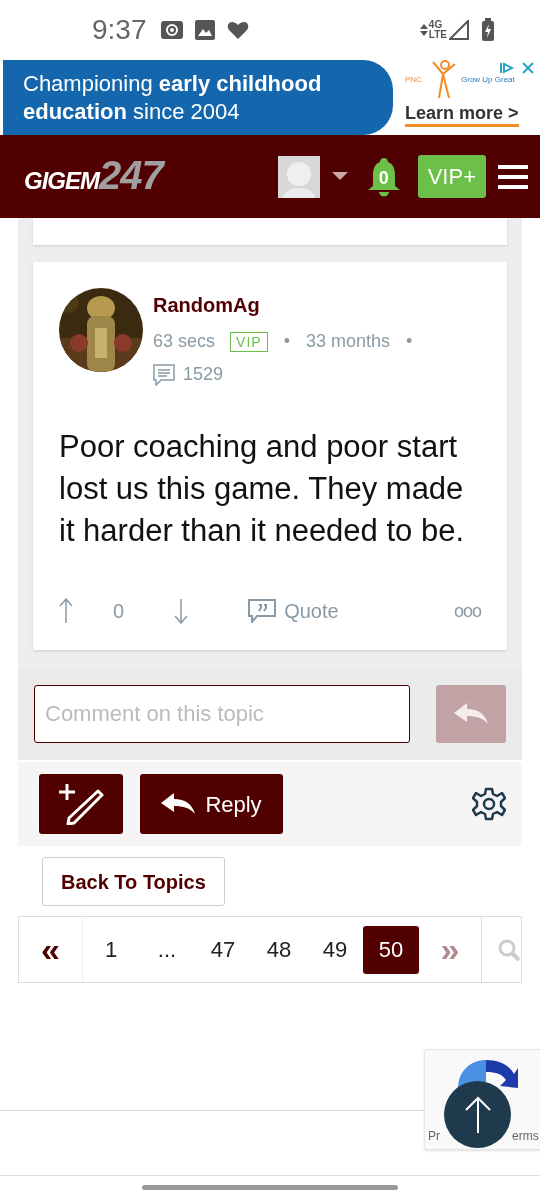  Describe the element at coordinates (222, 714) in the screenshot. I see `comment-input: Comment on this topic` at that location.